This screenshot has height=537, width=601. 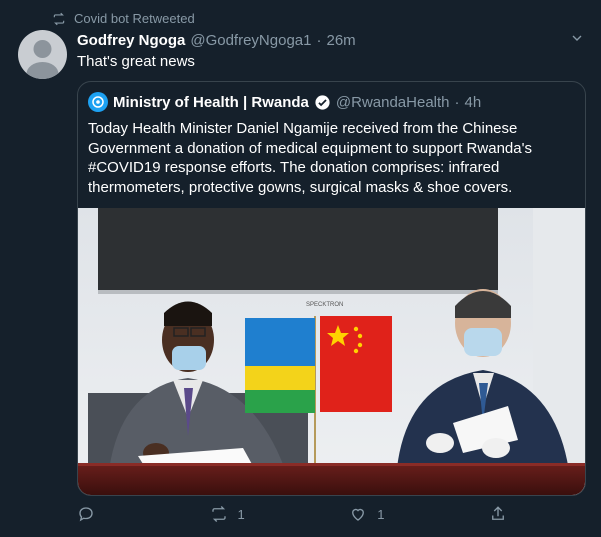 What do you see at coordinates (241, 514) in the screenshot?
I see `retweet-count: 1` at bounding box center [241, 514].